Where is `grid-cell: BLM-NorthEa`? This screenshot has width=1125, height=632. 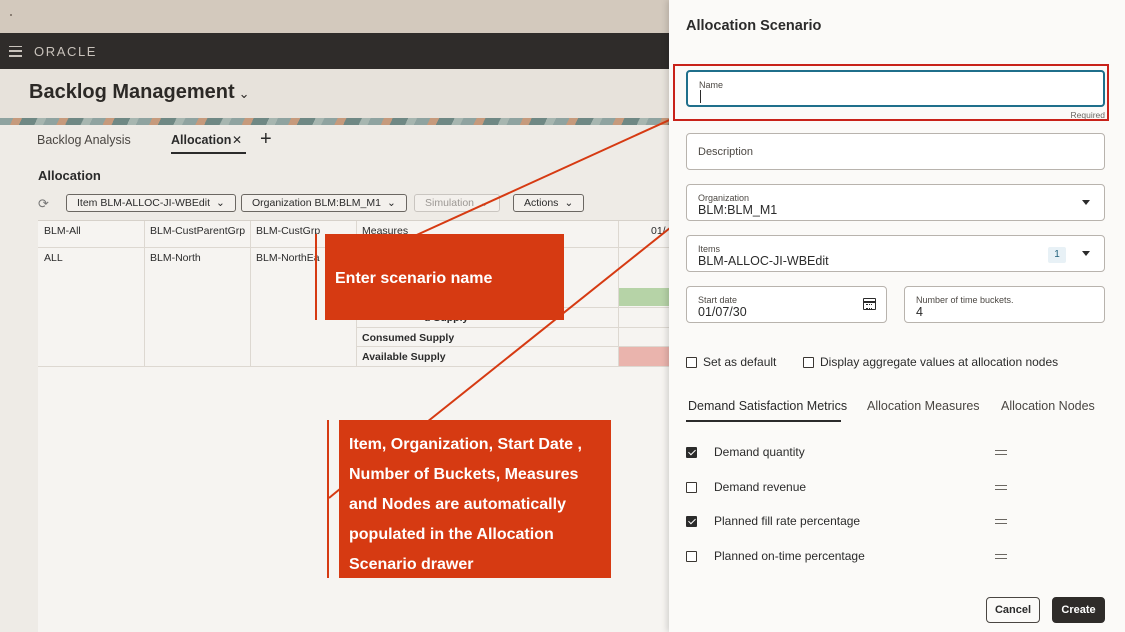
grid-cell: BLM-NorthEa is located at coordinates (288, 258).